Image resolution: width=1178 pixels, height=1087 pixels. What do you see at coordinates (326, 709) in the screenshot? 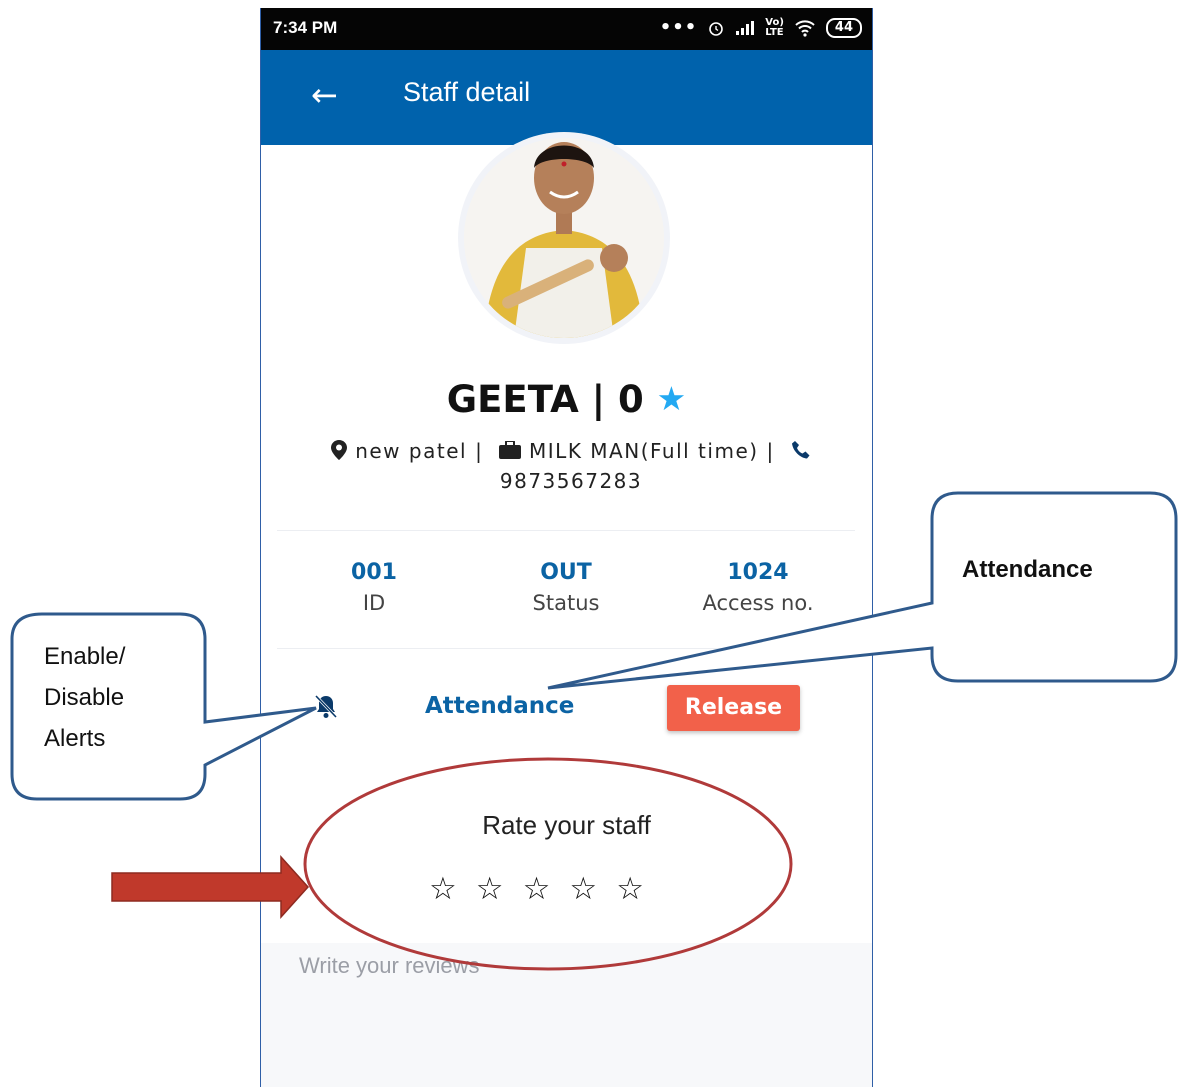
I see `bell-off-icon` at bounding box center [326, 709].